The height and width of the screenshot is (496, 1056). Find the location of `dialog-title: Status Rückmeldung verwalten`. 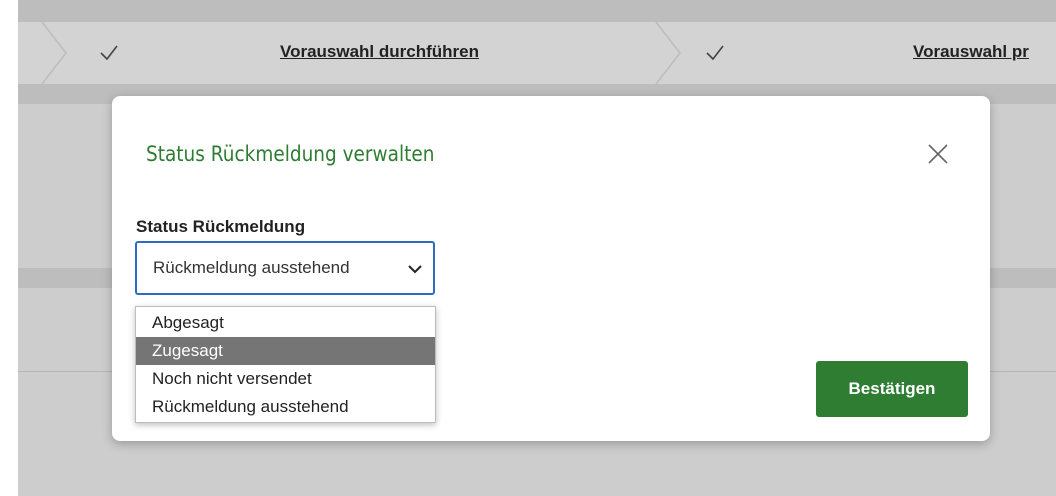

dialog-title: Status Rückmeldung verwalten is located at coordinates (290, 154).